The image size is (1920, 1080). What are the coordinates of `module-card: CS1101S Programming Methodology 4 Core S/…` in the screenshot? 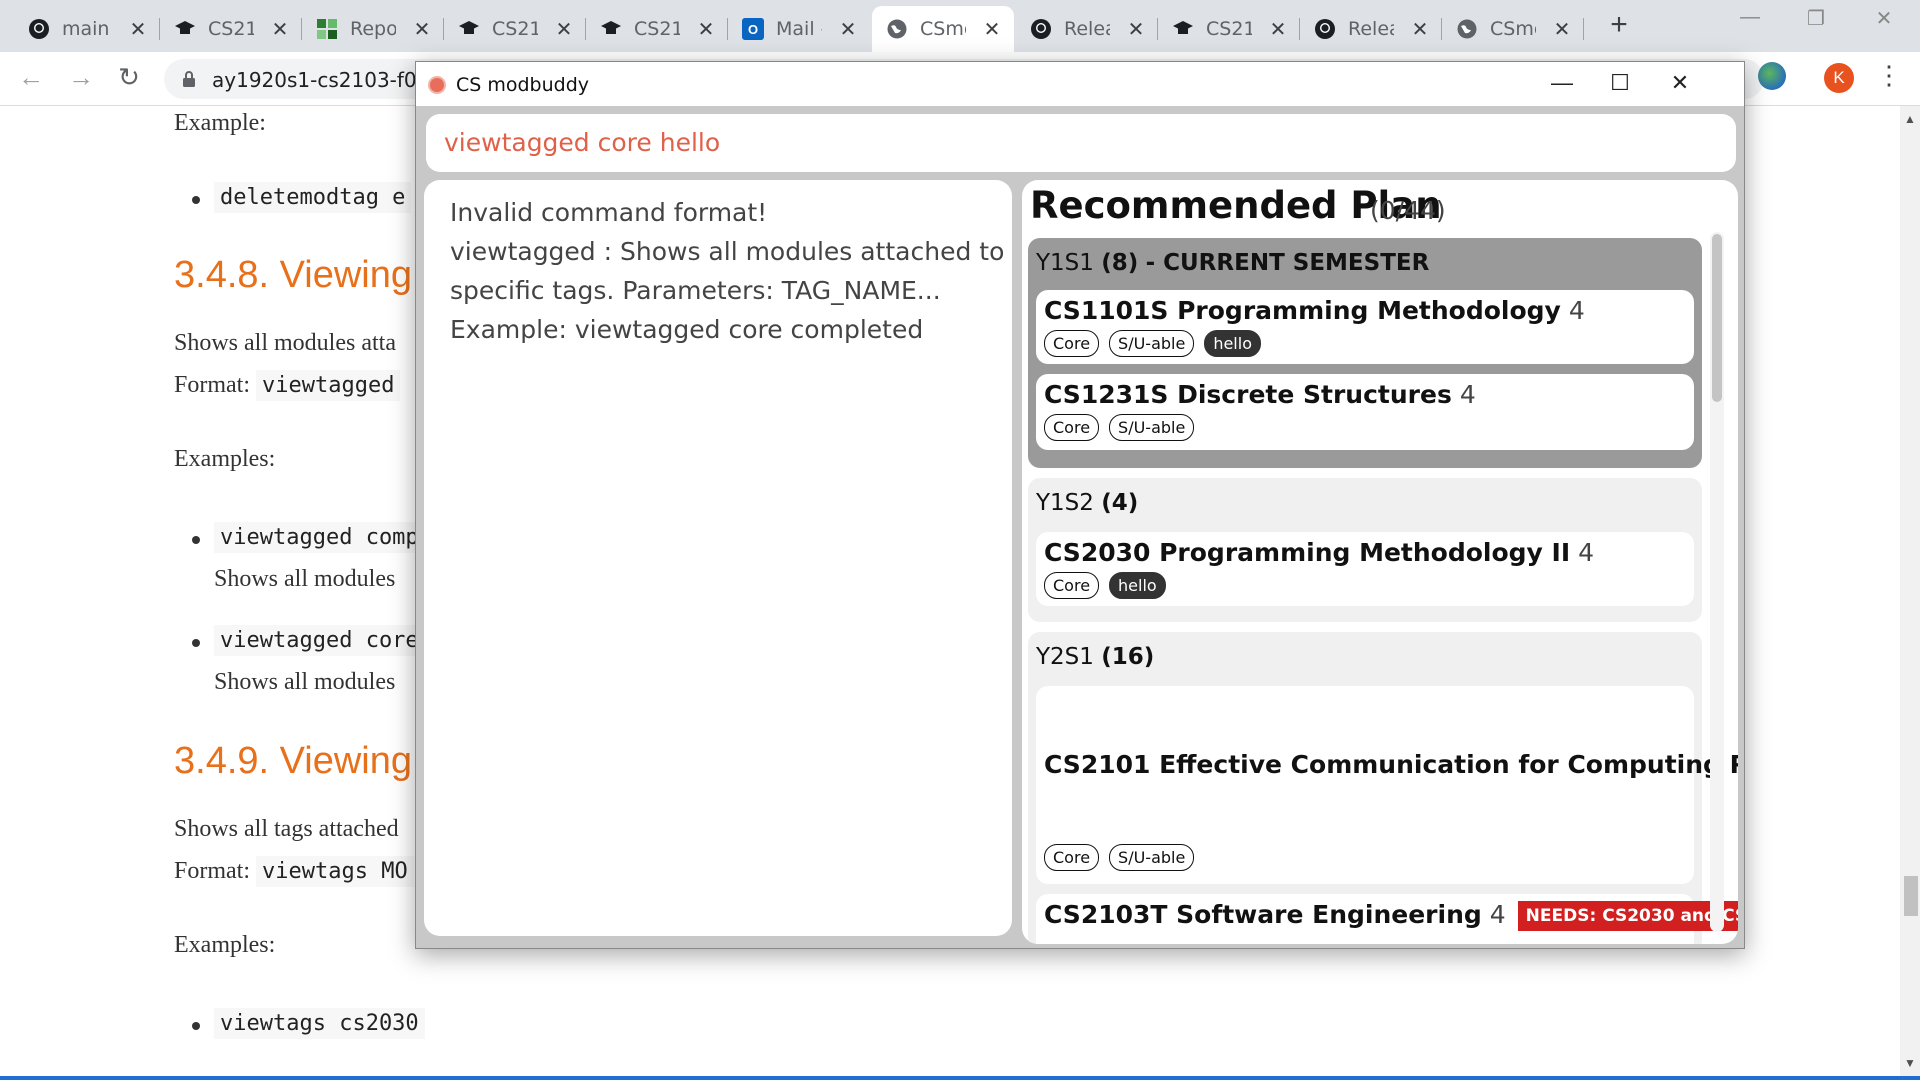 It's located at (1365, 327).